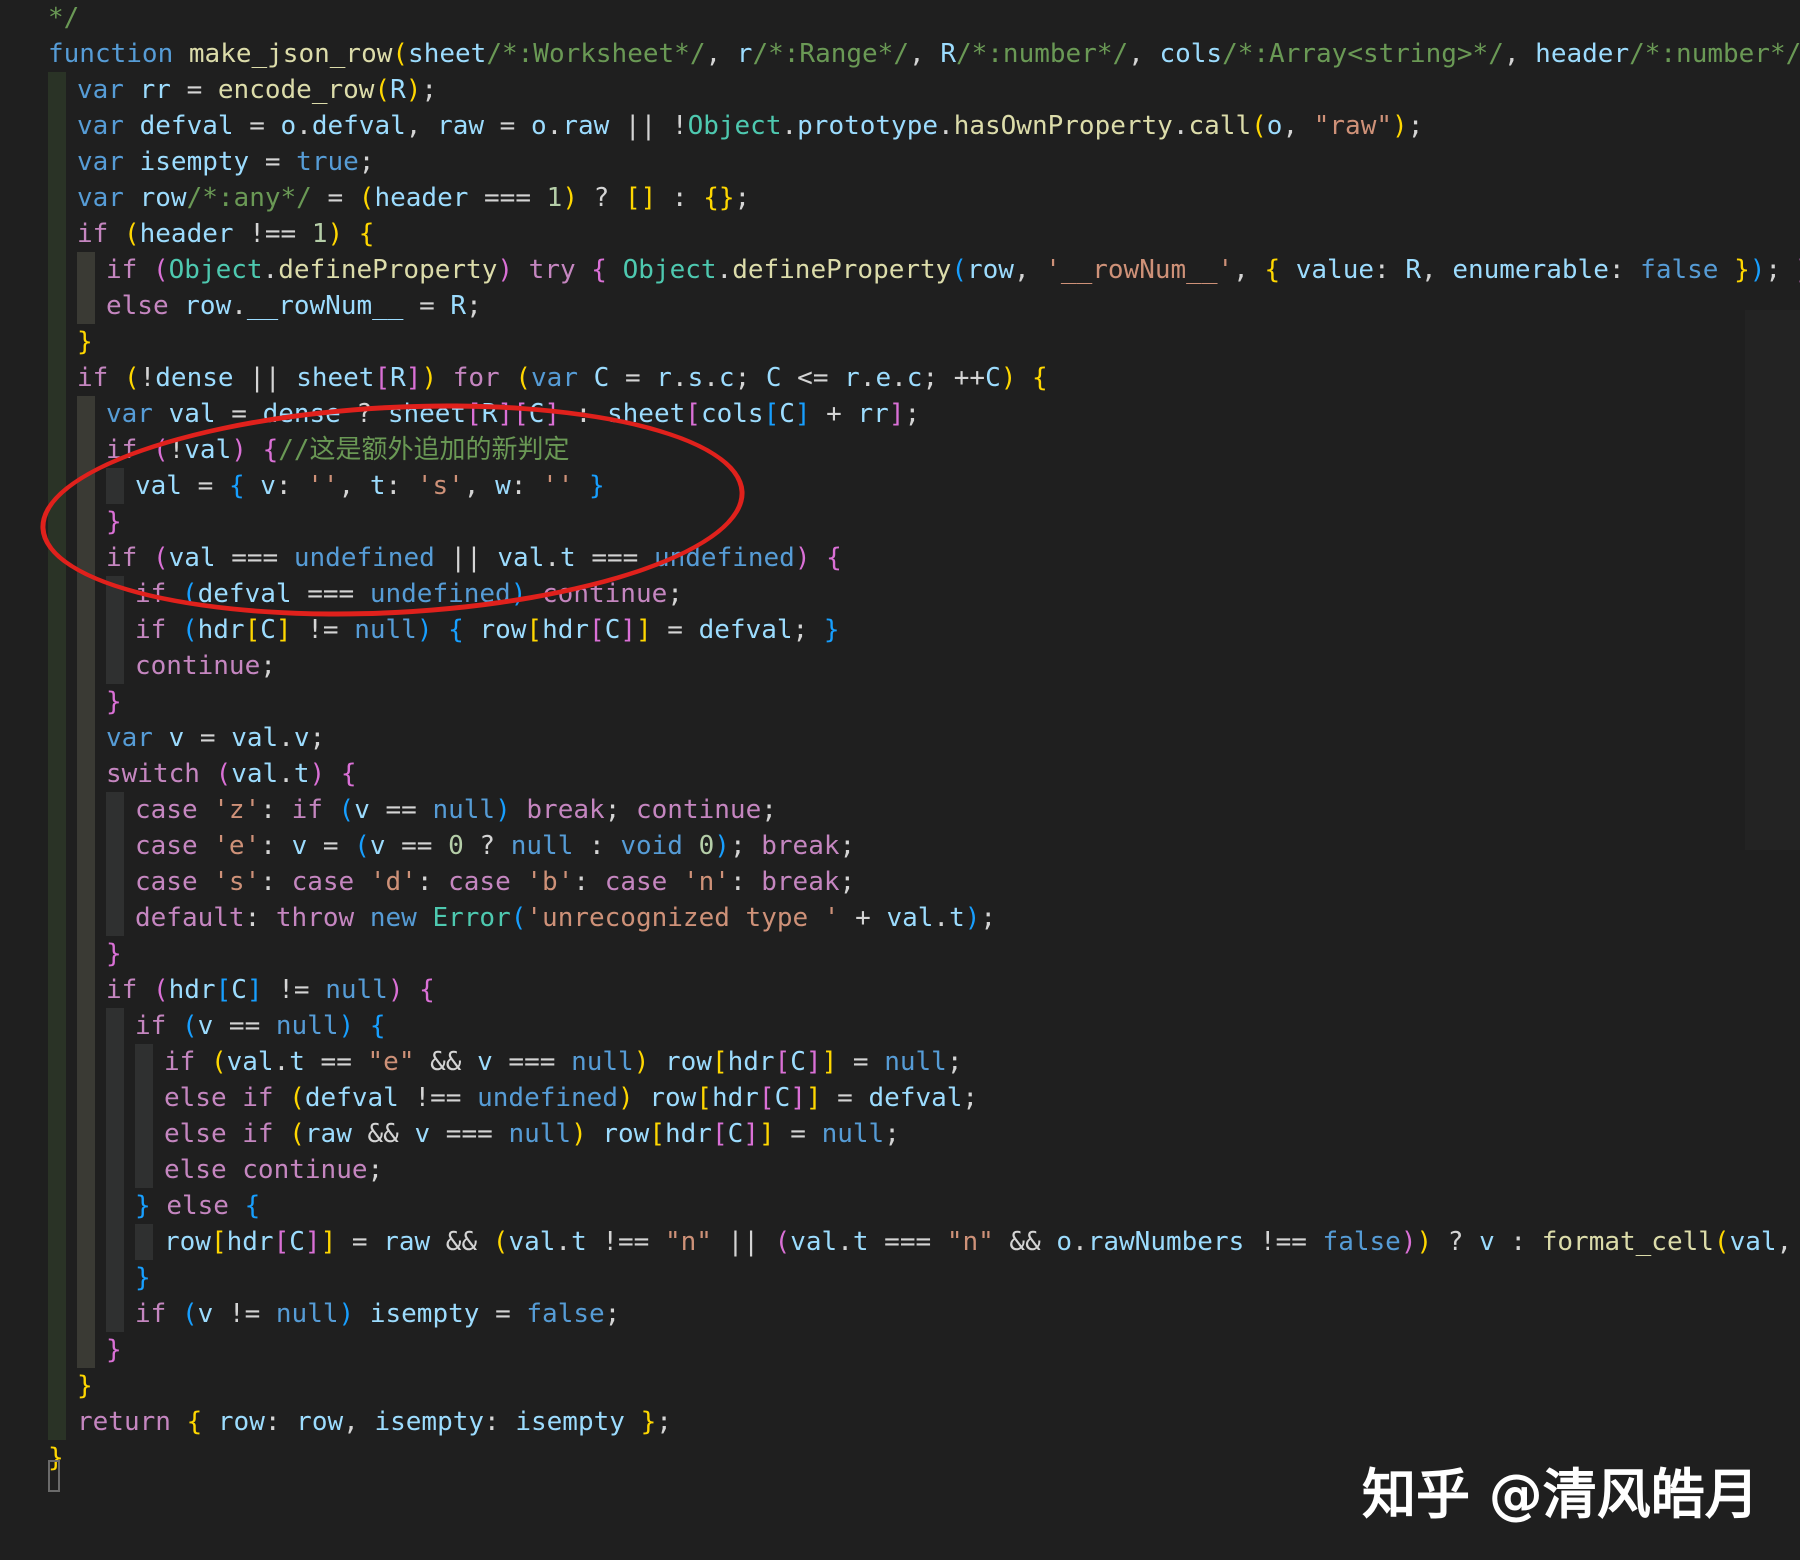 This screenshot has width=1800, height=1560. Describe the element at coordinates (323, 630) in the screenshot. I see `code-token: !=` at that location.